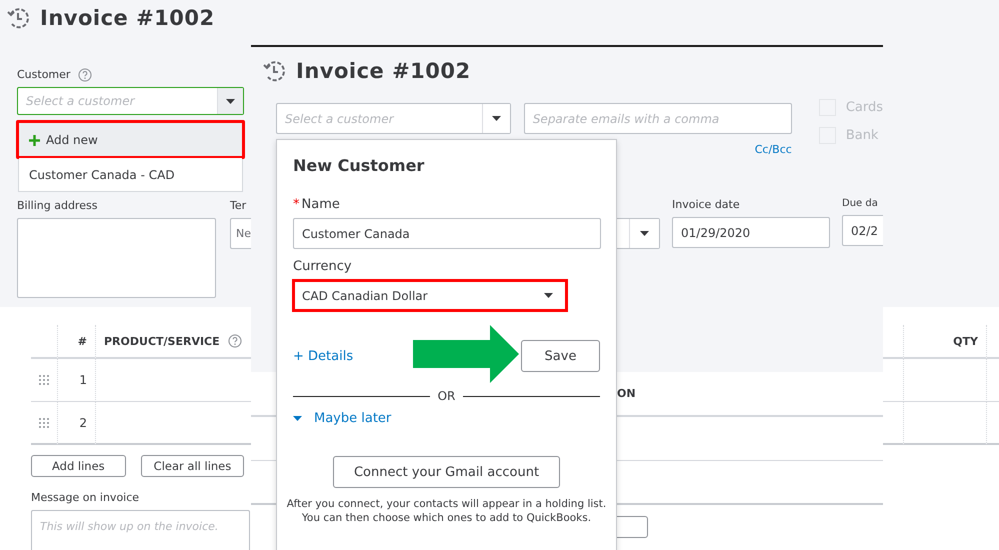 This screenshot has height=550, width=999. I want to click on field-label: Message on invoice, so click(85, 497).